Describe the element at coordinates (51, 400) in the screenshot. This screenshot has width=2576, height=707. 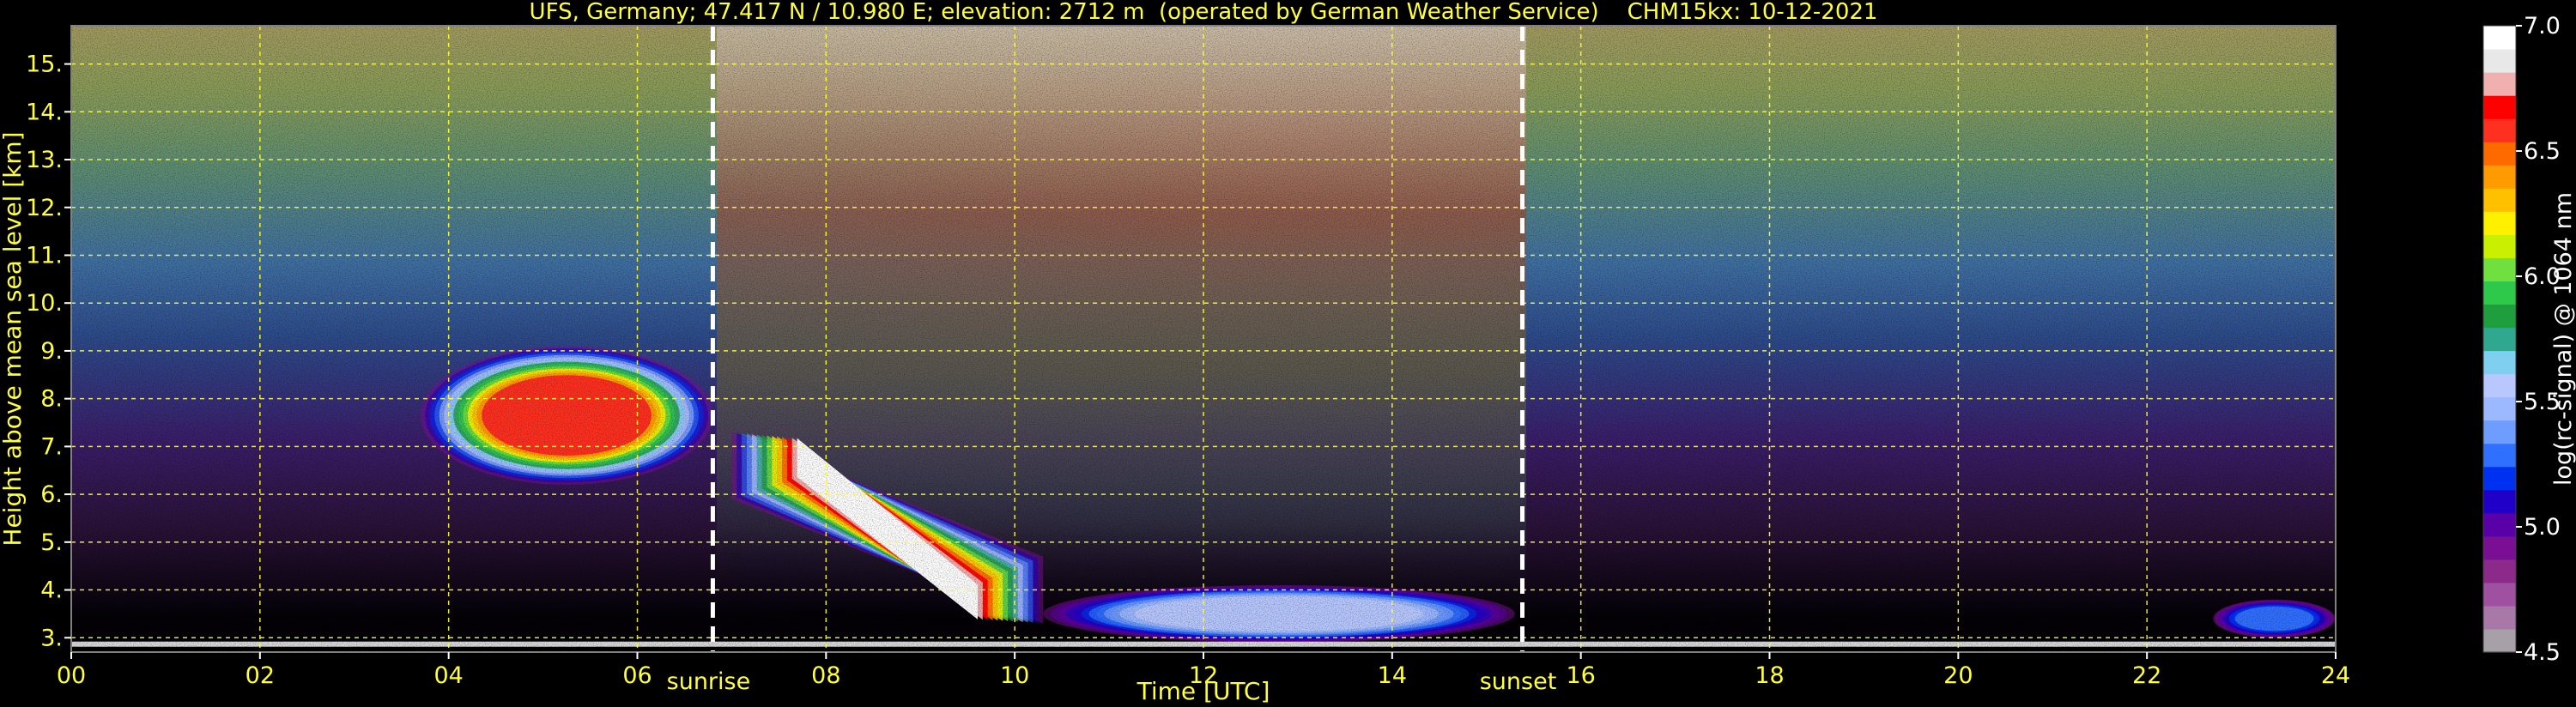
I see `y-tick-label: 8.` at that location.